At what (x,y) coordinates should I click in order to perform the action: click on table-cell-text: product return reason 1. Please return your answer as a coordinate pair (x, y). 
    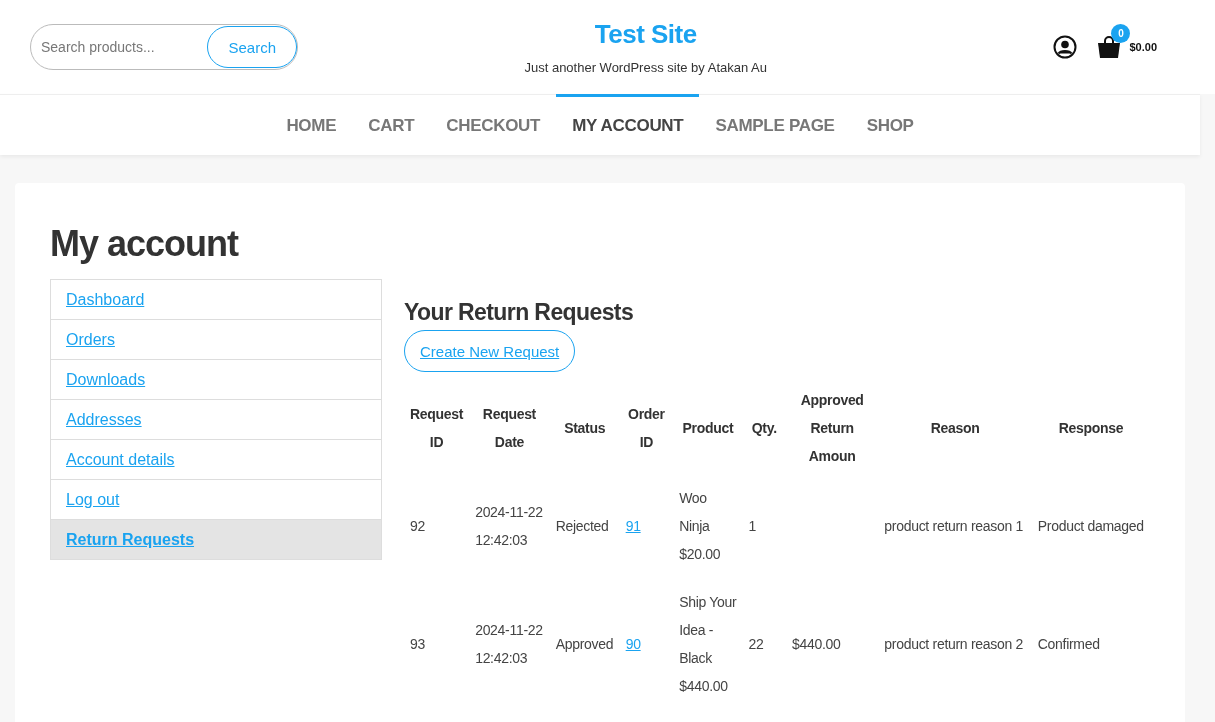
    Looking at the image, I should click on (953, 526).